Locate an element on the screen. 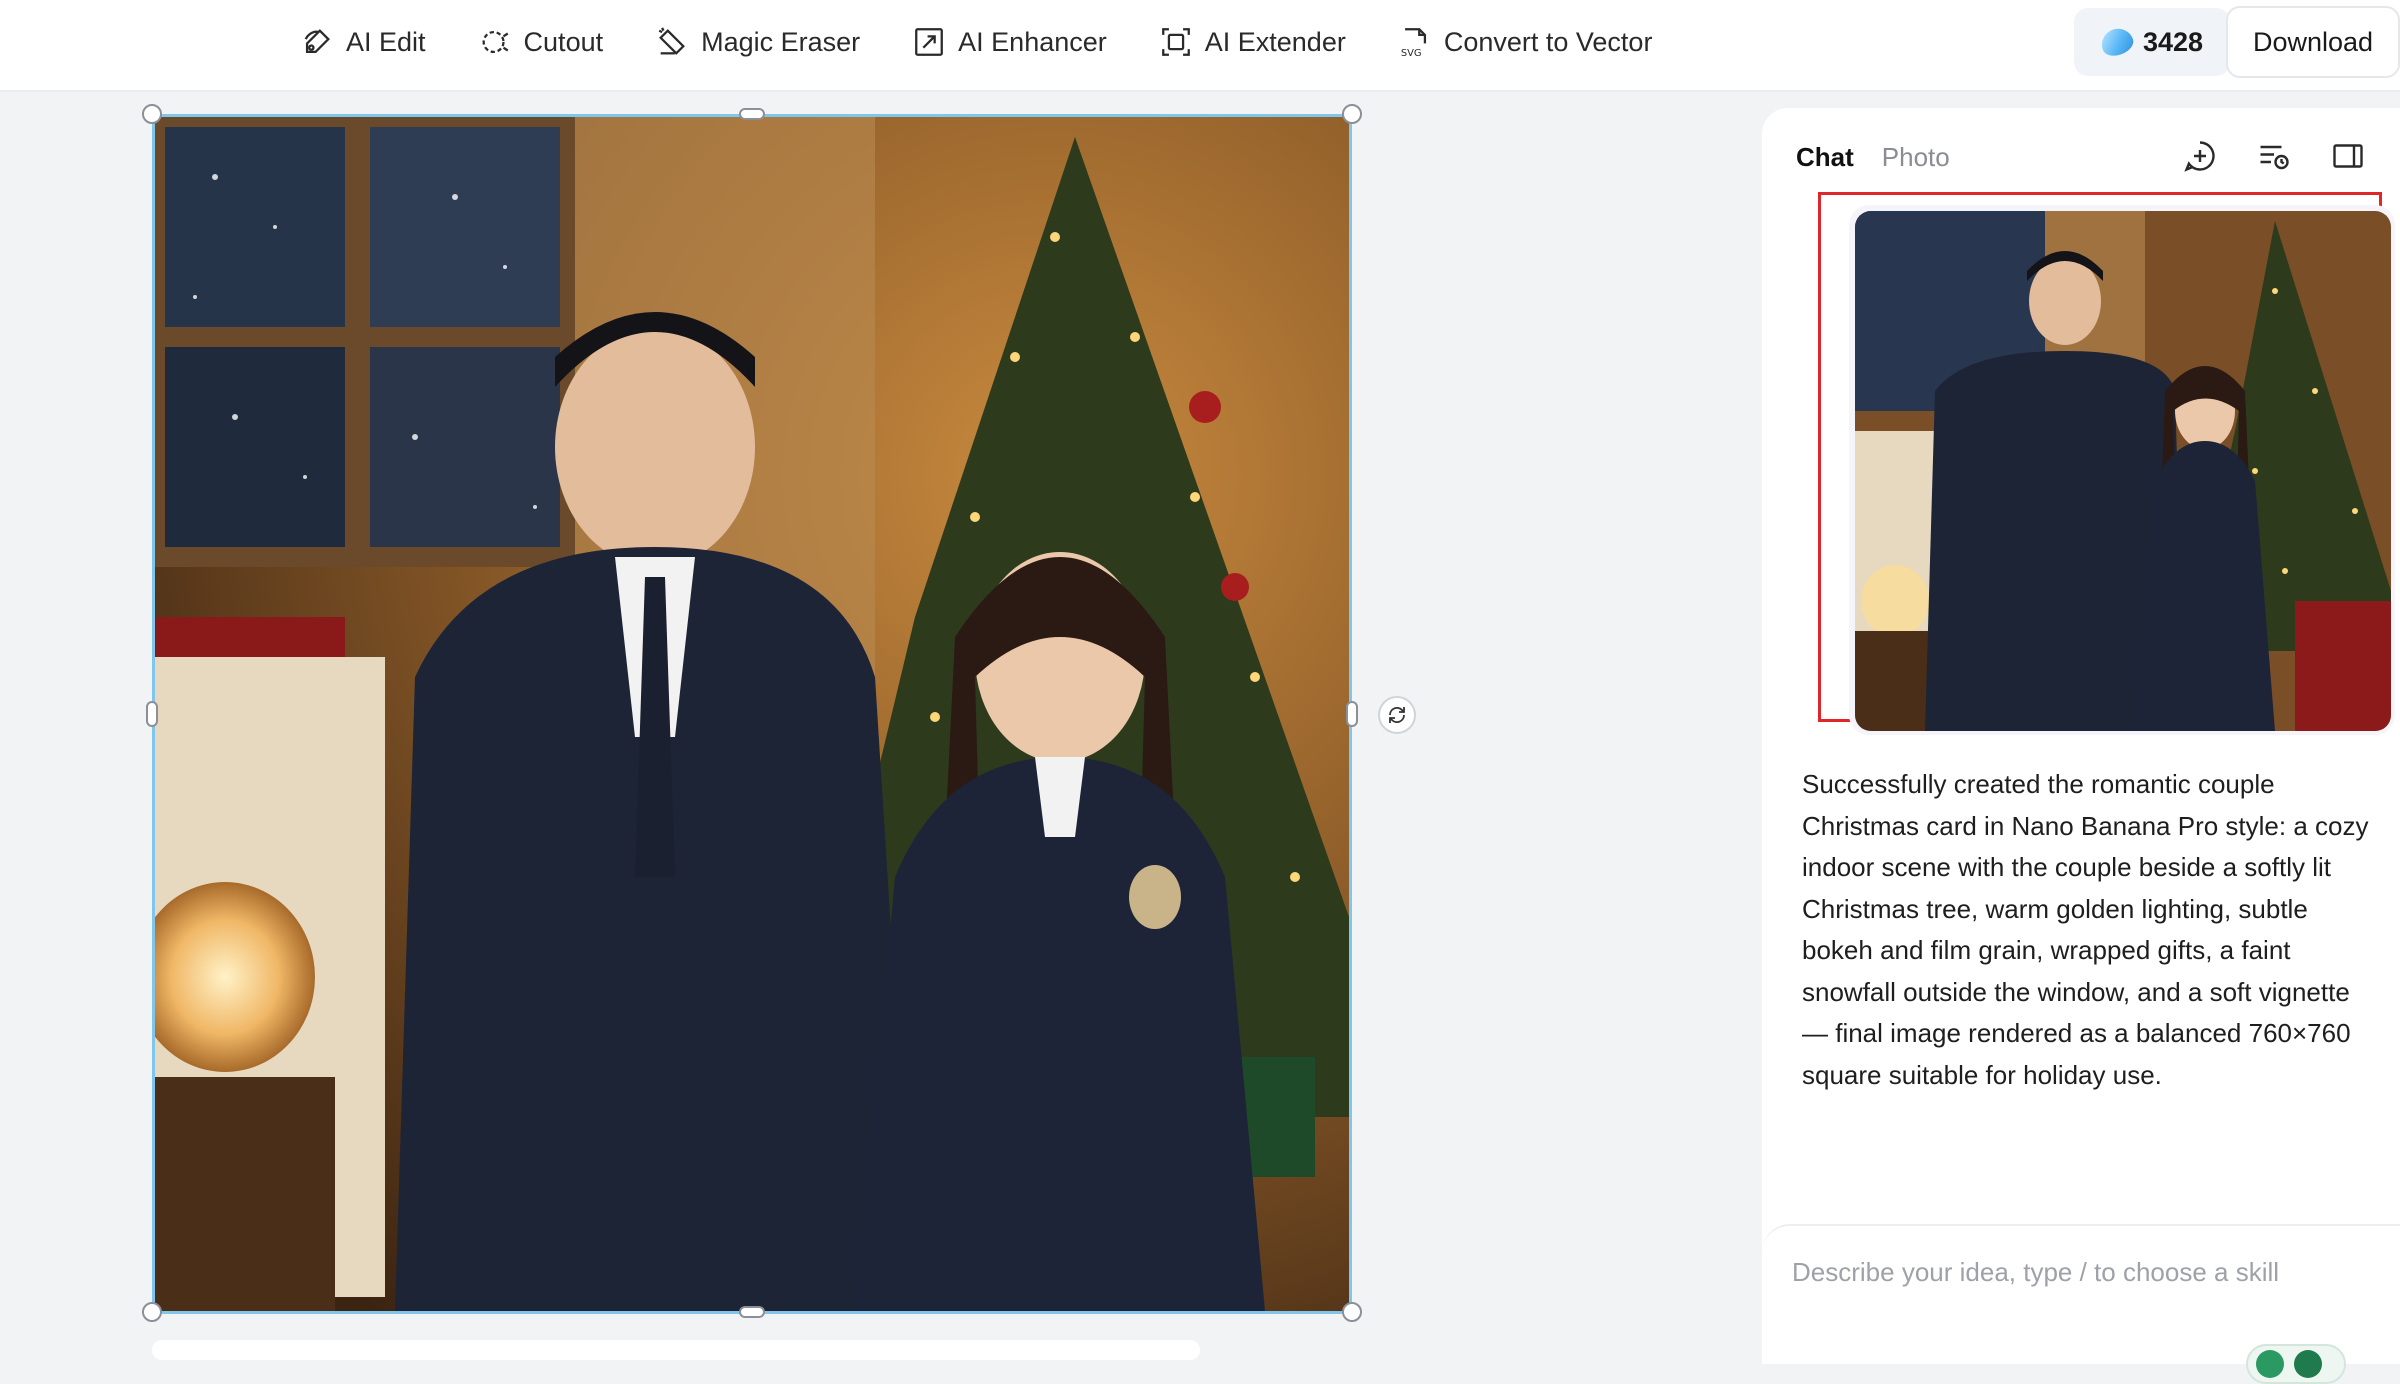 Image resolution: width=2400 pixels, height=1384 pixels. cutout-icon is located at coordinates (495, 42).